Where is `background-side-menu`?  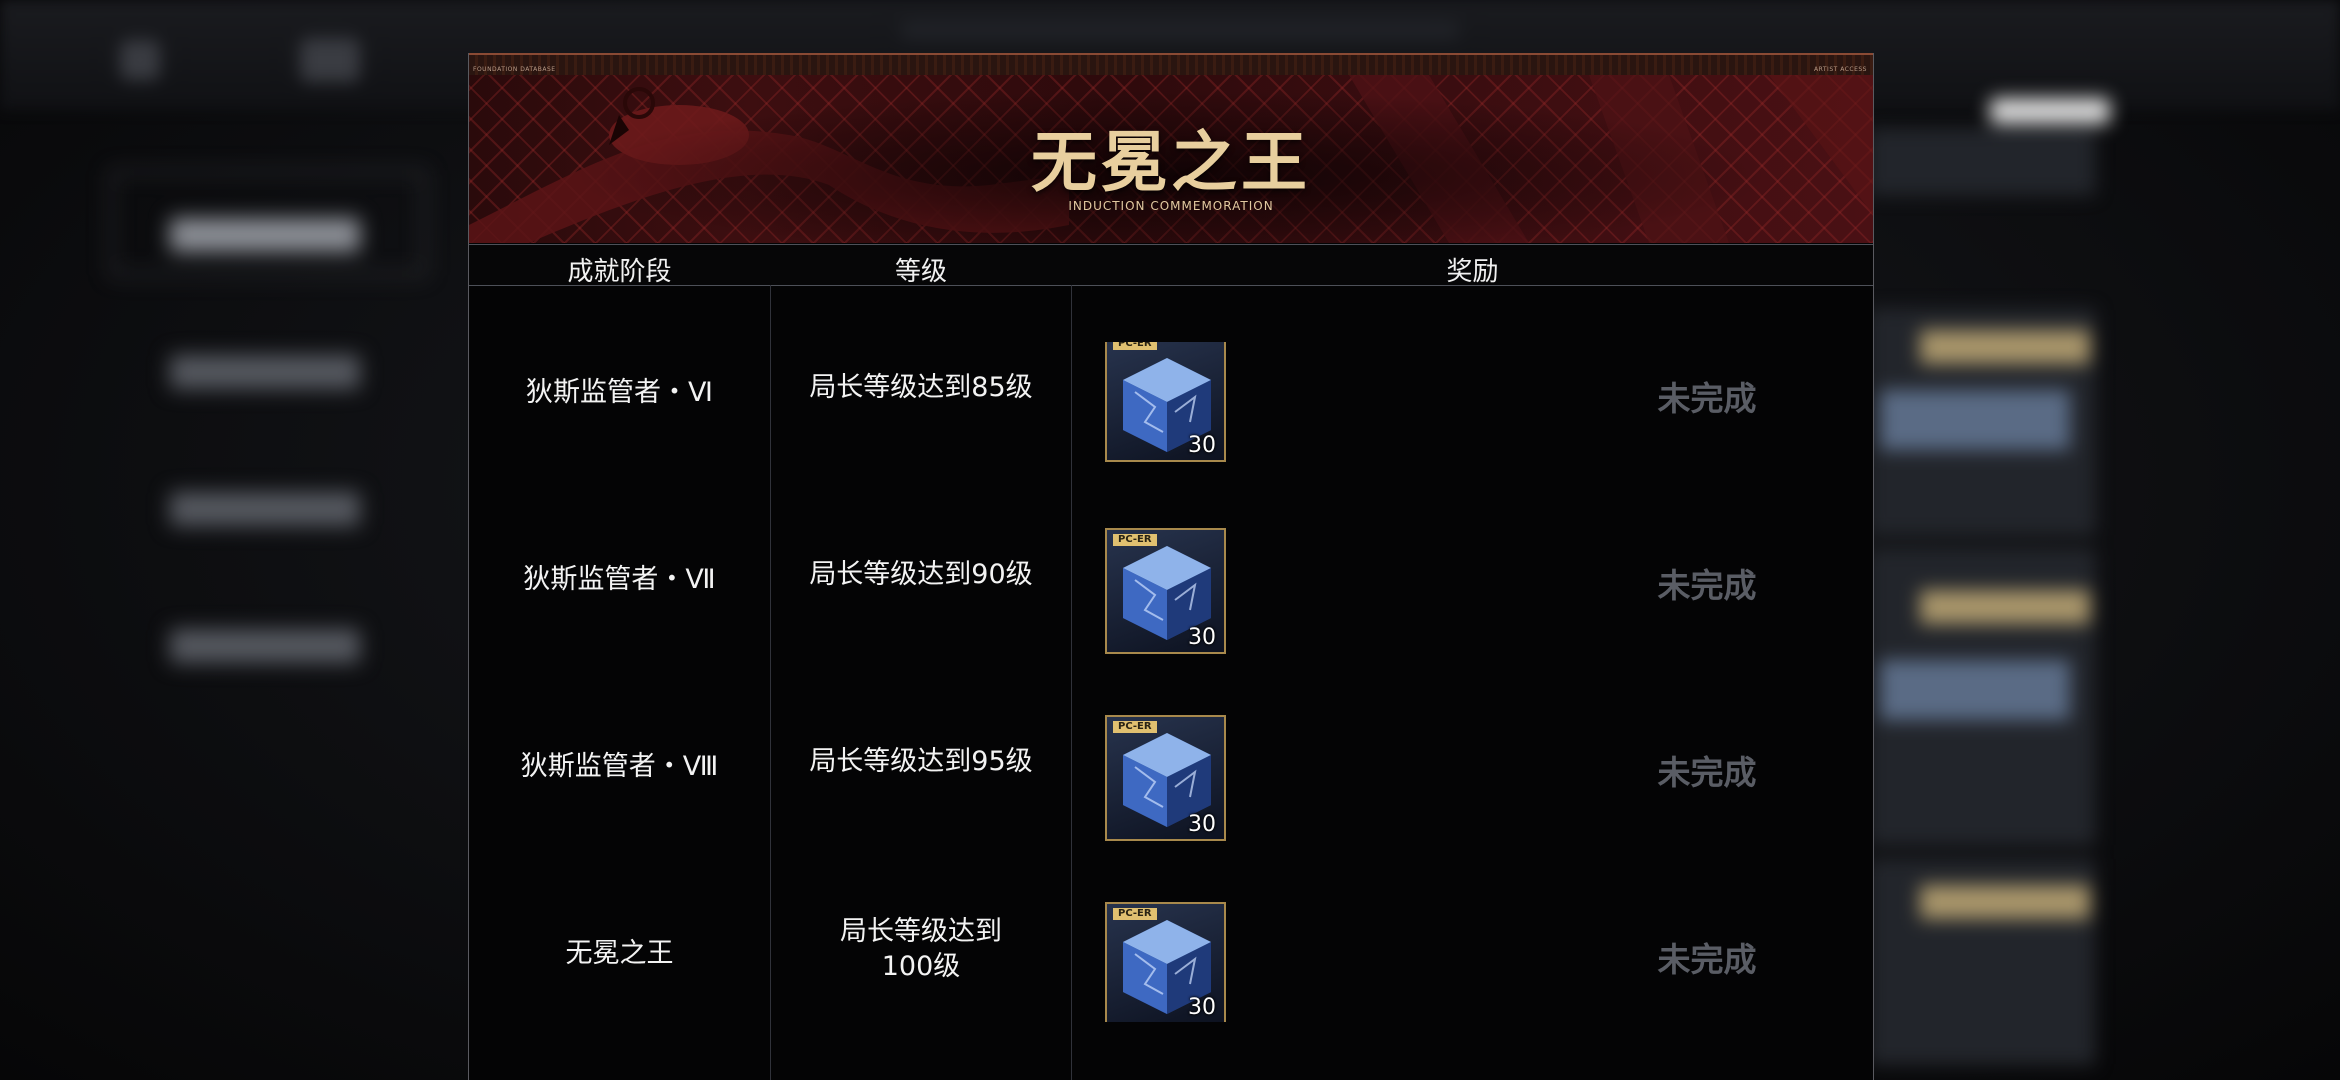 background-side-menu is located at coordinates (268, 430).